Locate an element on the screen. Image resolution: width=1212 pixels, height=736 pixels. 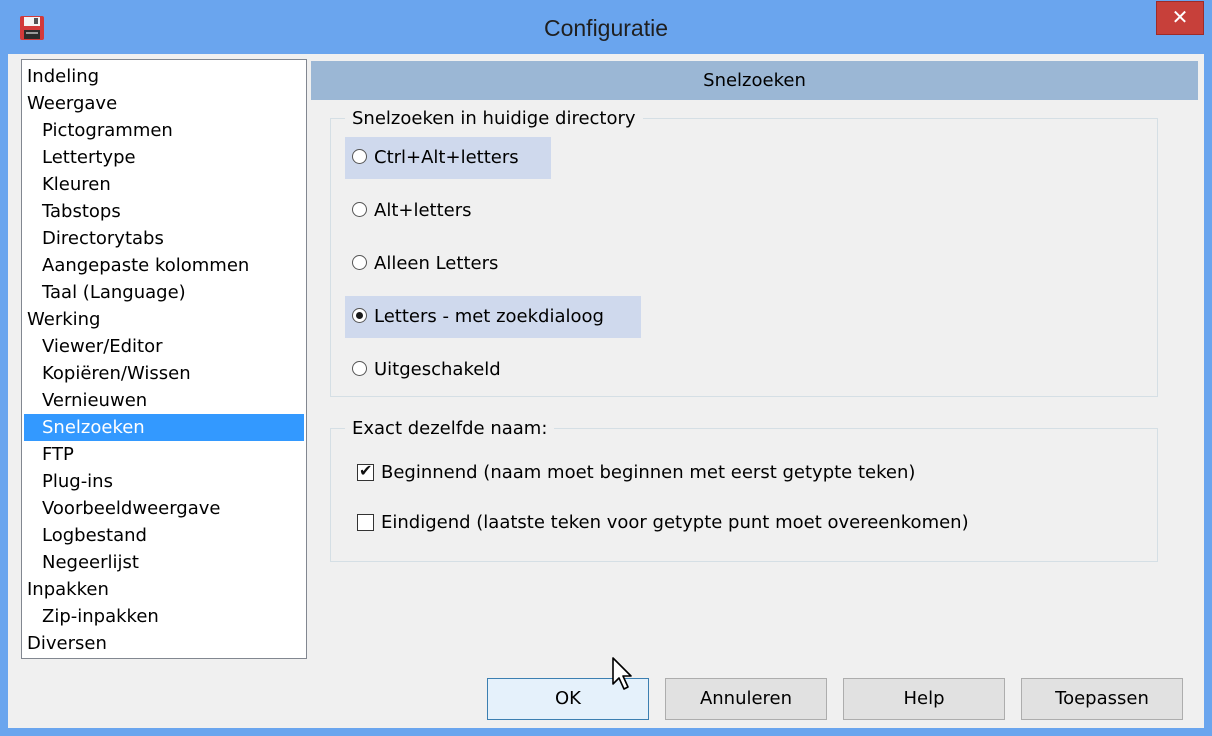
tree-item: Pictogrammen is located at coordinates (107, 130).